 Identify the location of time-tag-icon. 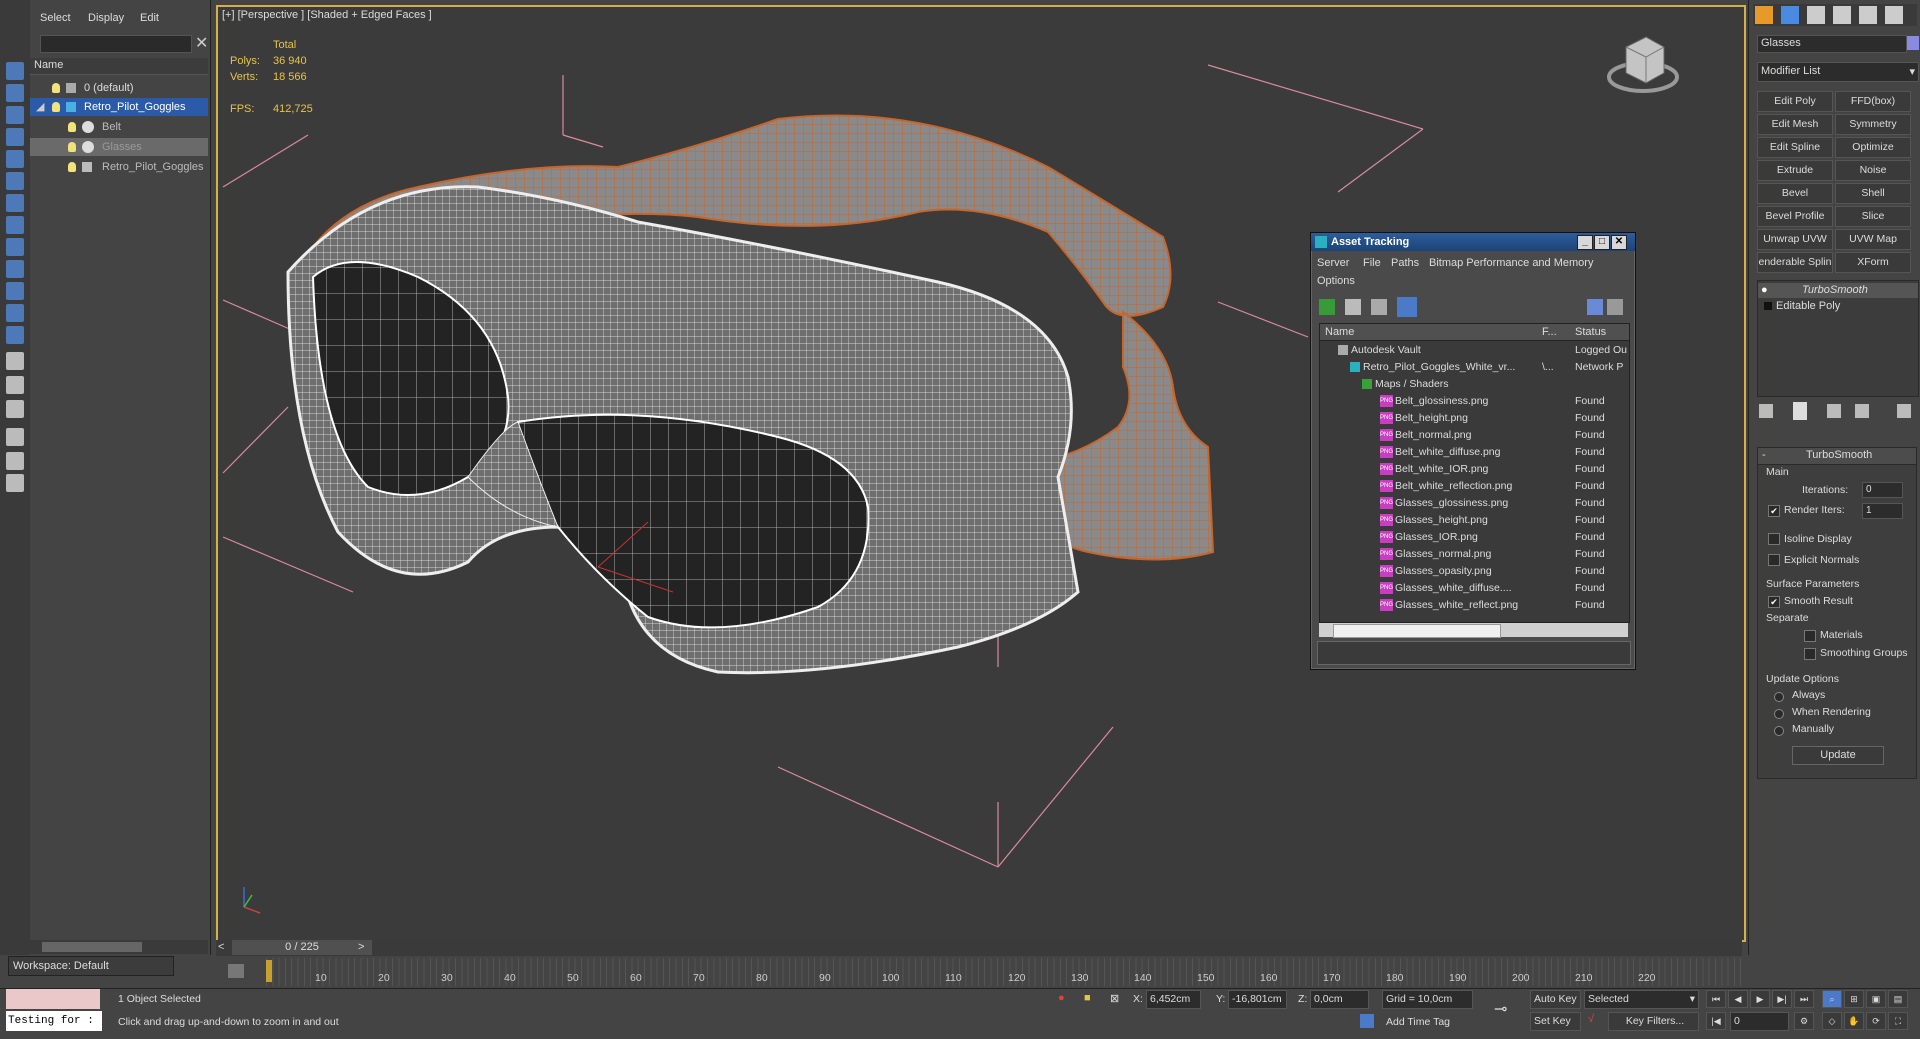
(1367, 1021).